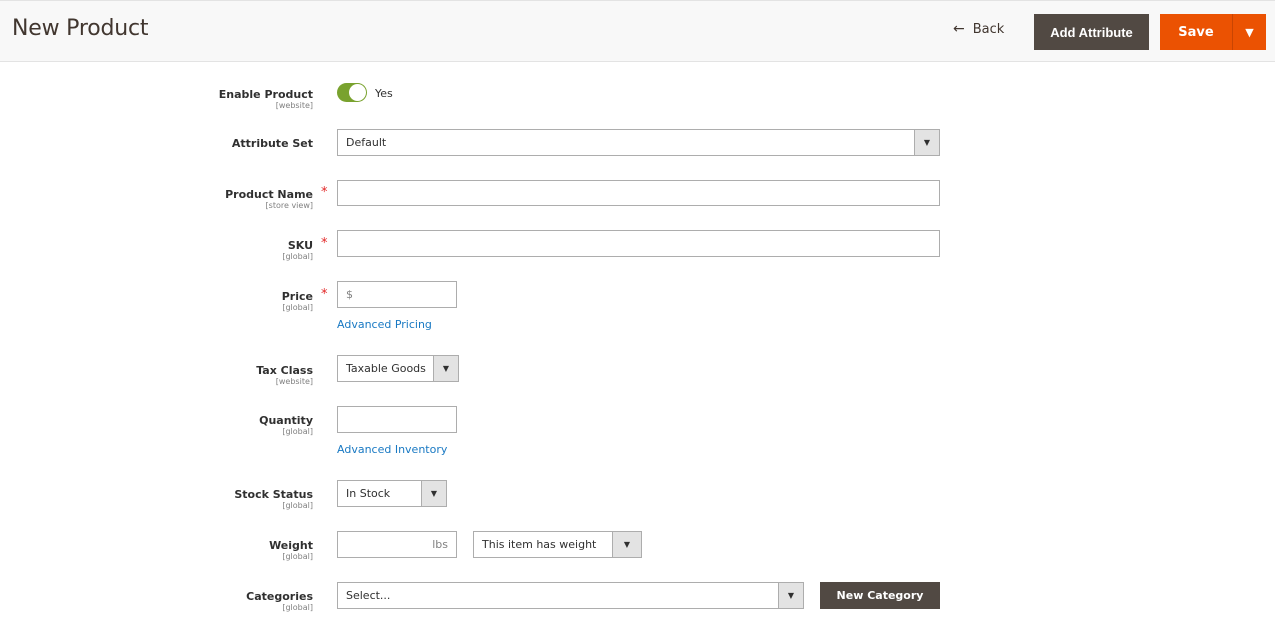 The image size is (1275, 627). I want to click on label-text: Price, so click(297, 296).